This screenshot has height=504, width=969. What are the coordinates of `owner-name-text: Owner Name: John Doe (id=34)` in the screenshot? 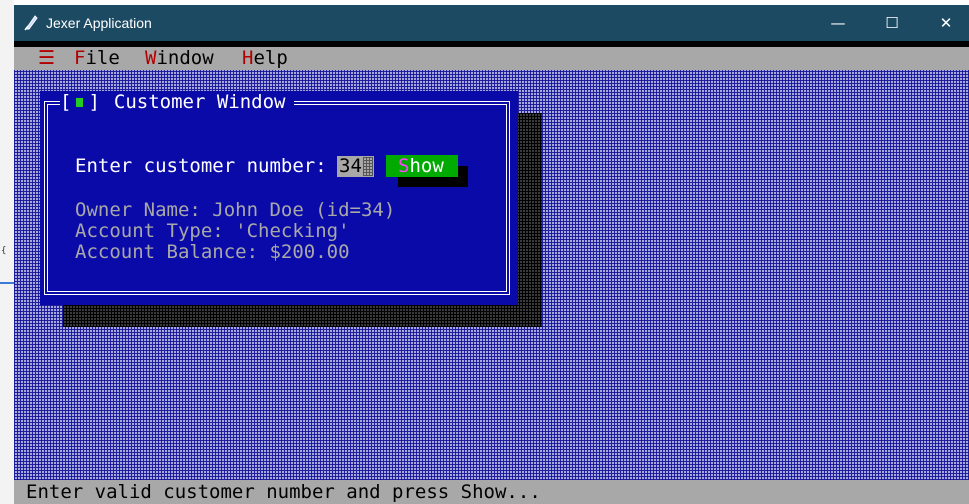 It's located at (235, 210).